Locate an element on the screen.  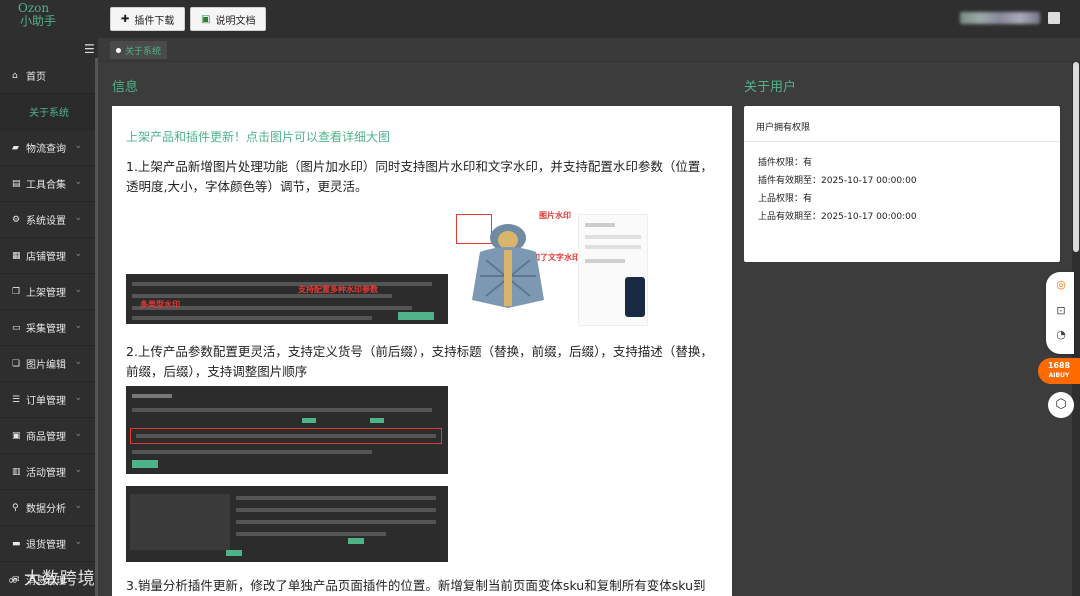
toolbox-icon: ▤ is located at coordinates (16, 183).